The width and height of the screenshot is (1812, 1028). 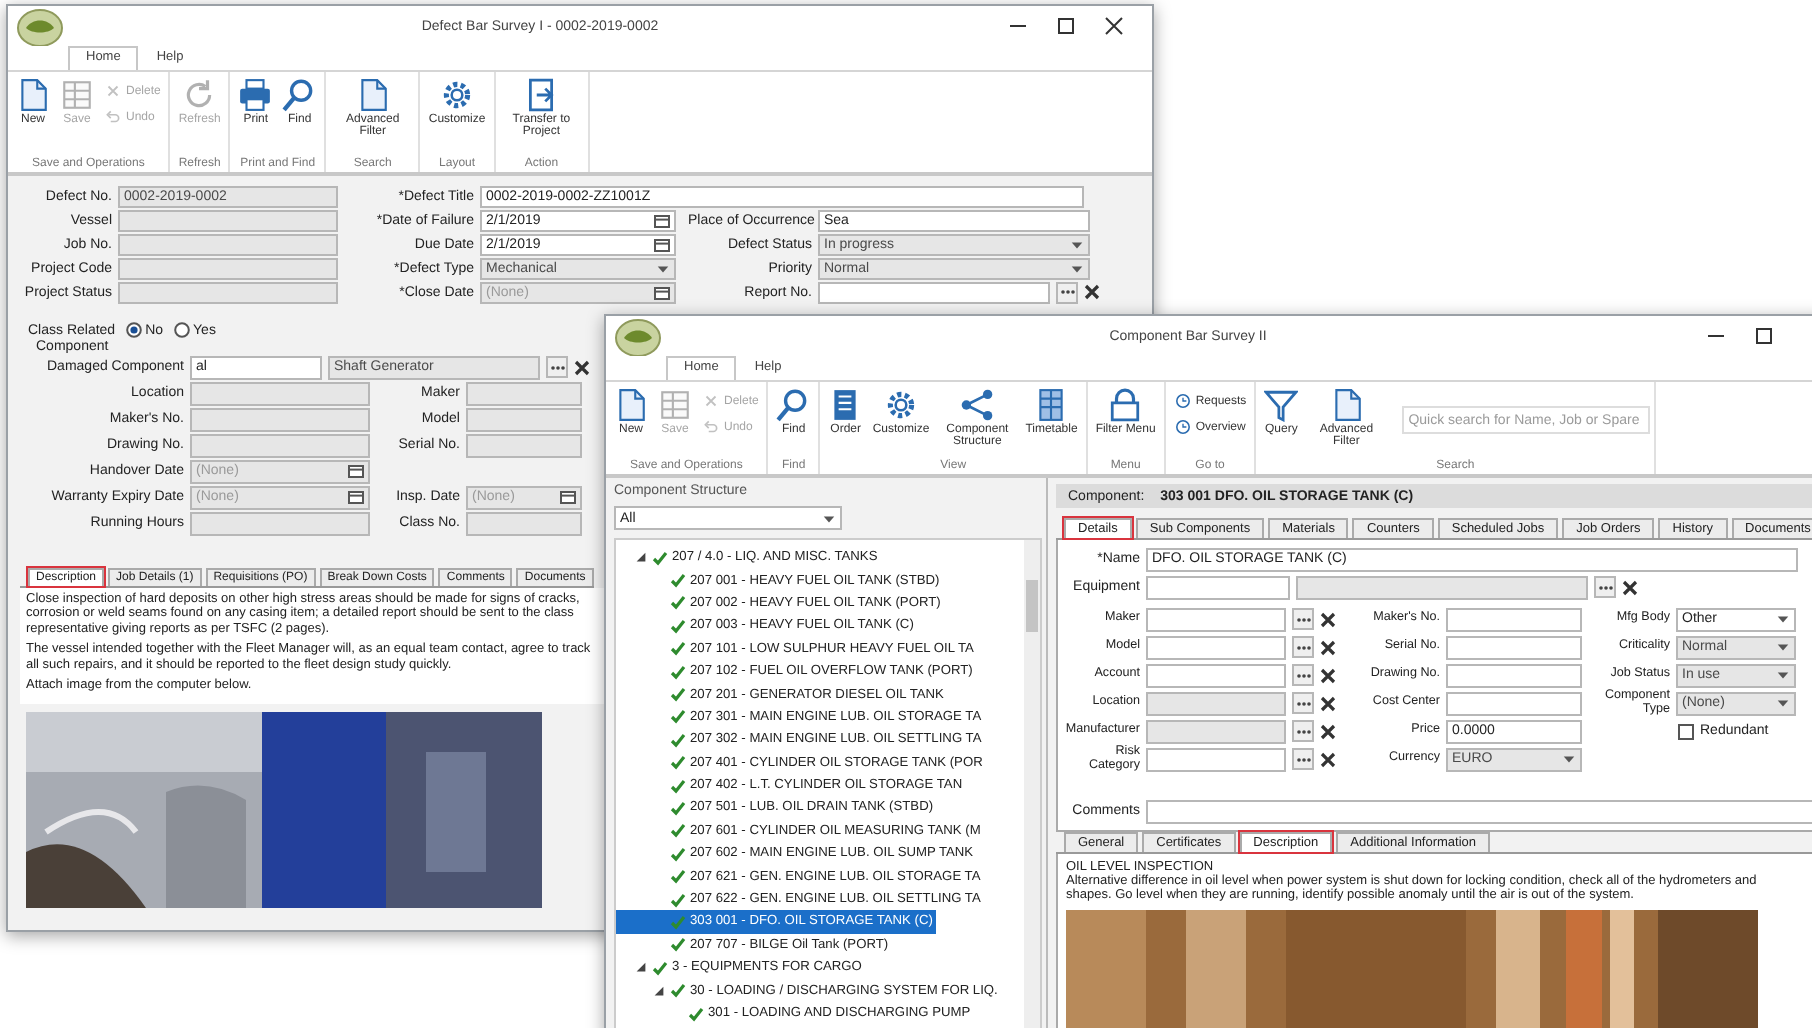 I want to click on filter-icon, so click(x=1281, y=405).